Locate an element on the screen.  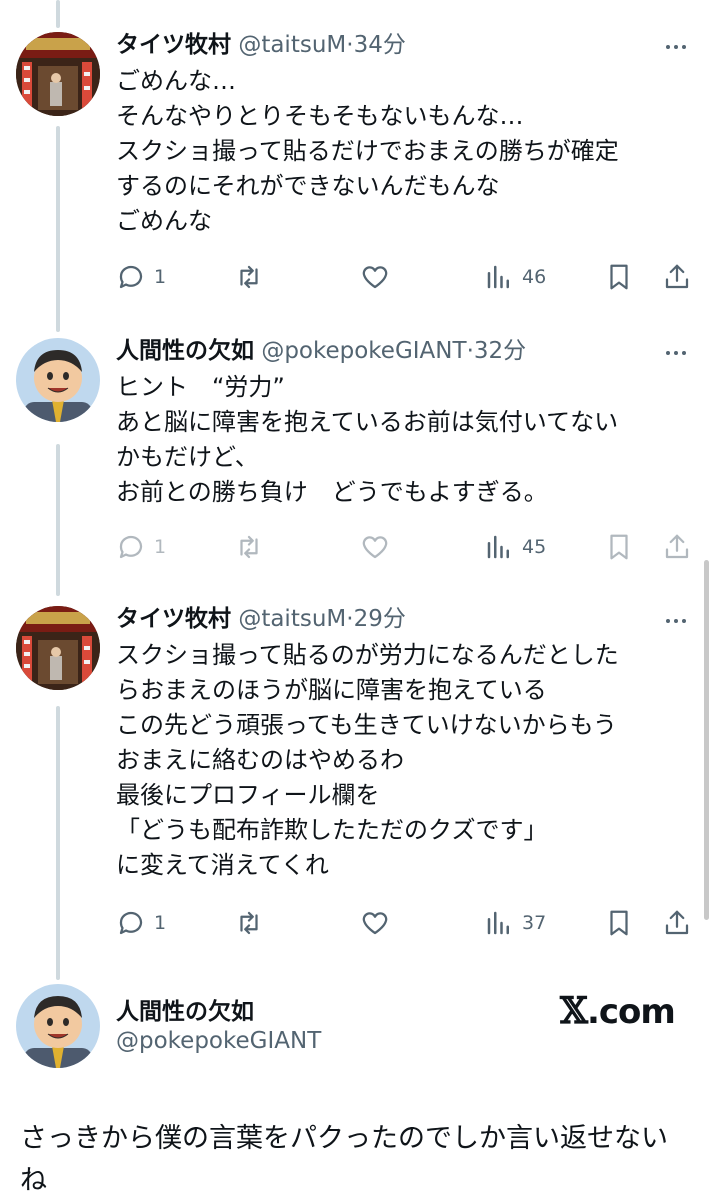
x-com-logo: 𝕏.com is located at coordinates (618, 1011).